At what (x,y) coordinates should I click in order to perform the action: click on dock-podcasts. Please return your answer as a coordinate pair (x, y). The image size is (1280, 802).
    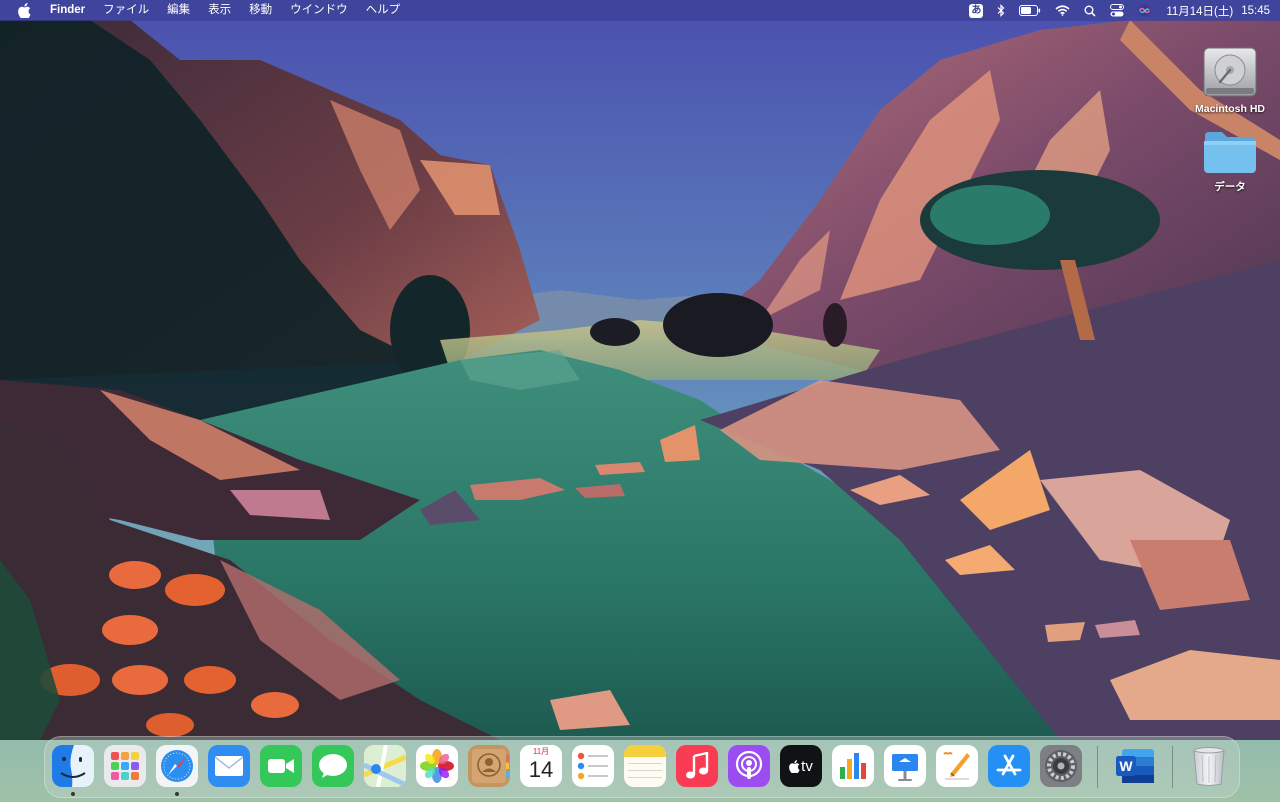
    Looking at the image, I should click on (749, 766).